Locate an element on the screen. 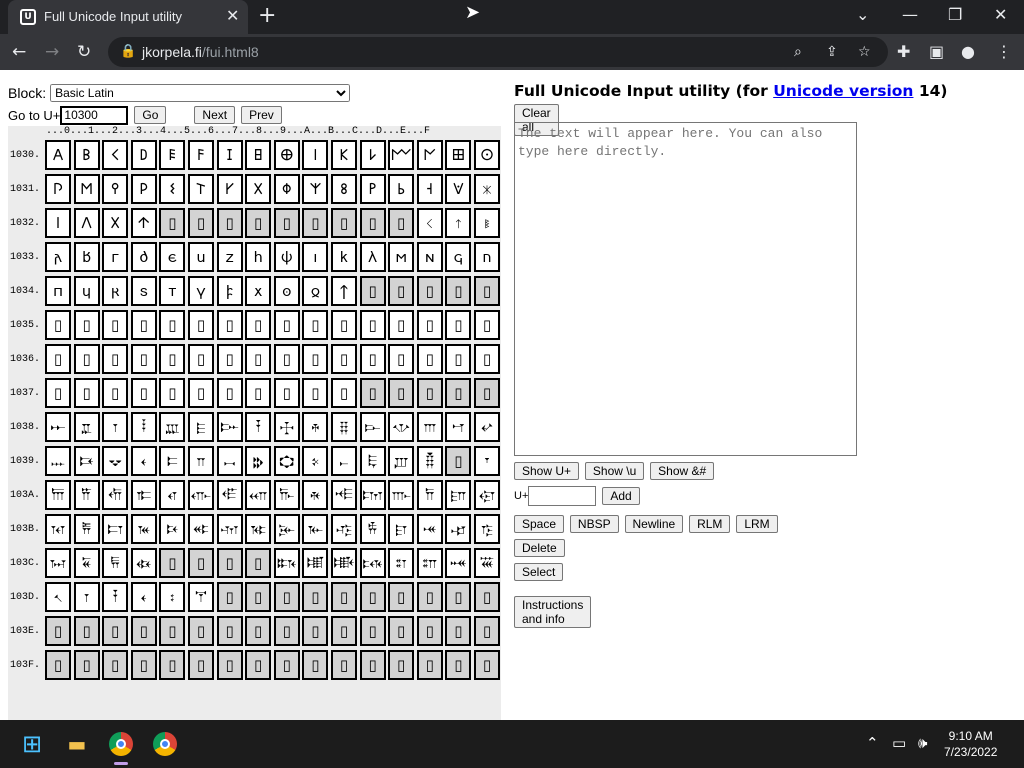 The height and width of the screenshot is (768, 1024). character-cell: 𐎈 is located at coordinates (286, 427).